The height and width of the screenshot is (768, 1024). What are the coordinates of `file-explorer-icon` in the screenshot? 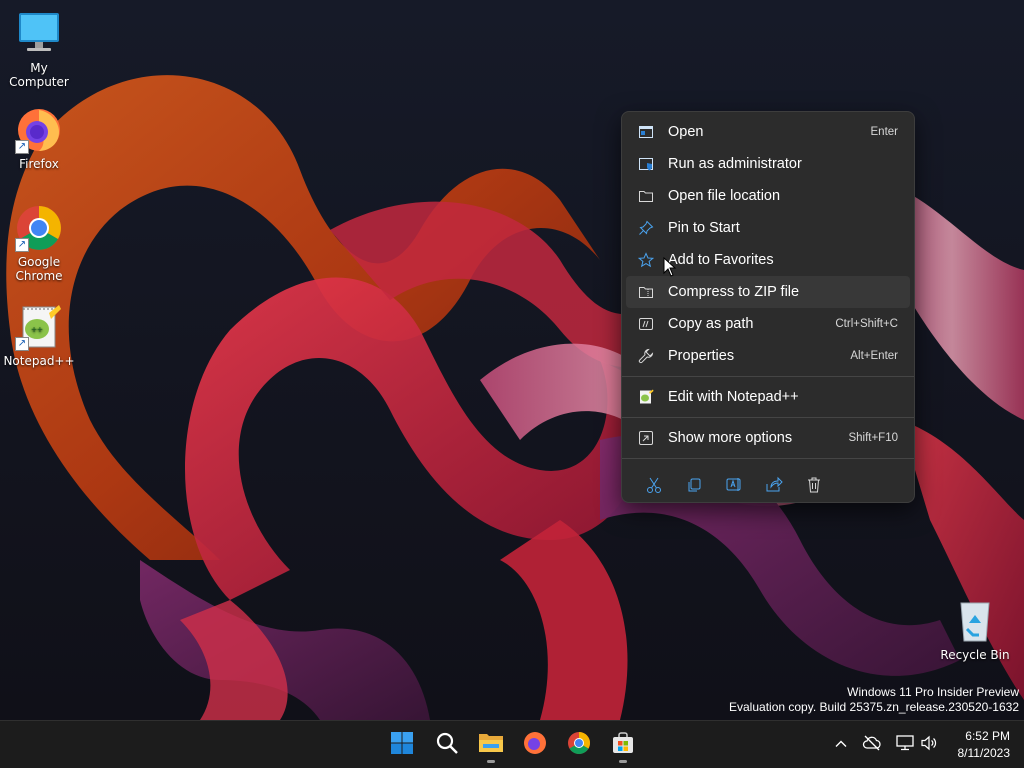 It's located at (491, 745).